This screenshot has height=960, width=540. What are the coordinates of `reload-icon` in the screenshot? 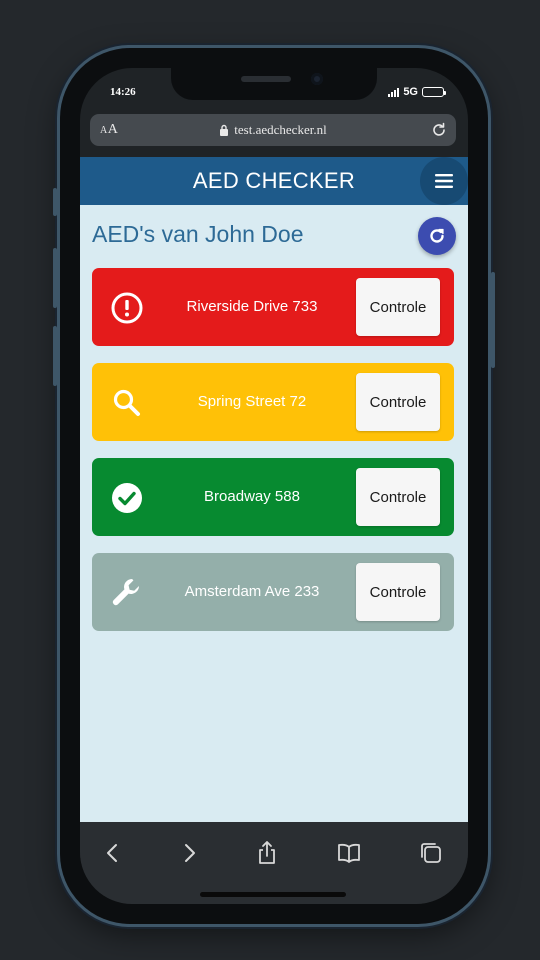 It's located at (439, 130).